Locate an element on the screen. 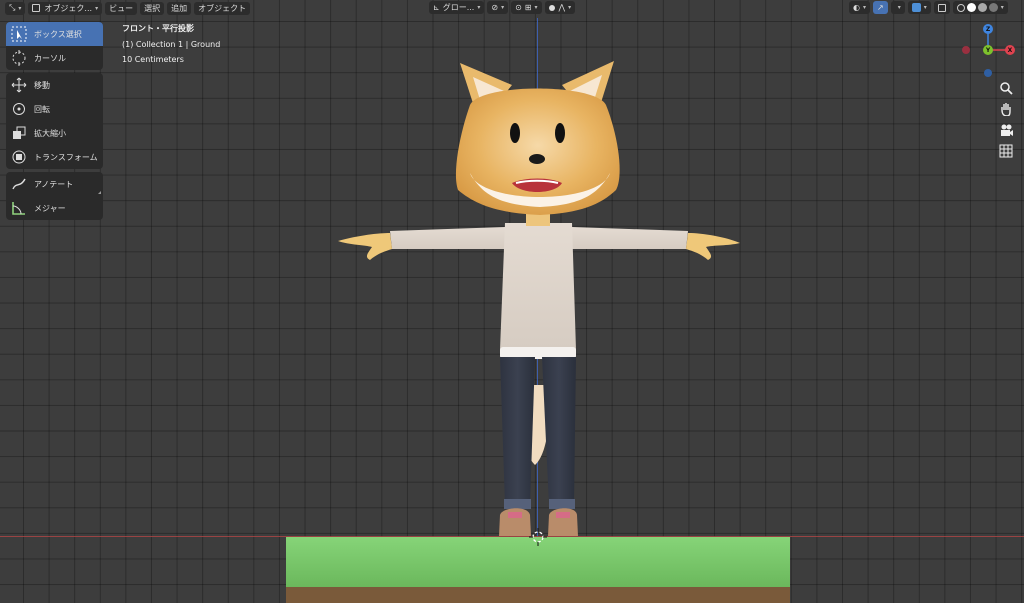 This screenshot has height=603, width=1024. material-shading-icon is located at coordinates (982, 7).